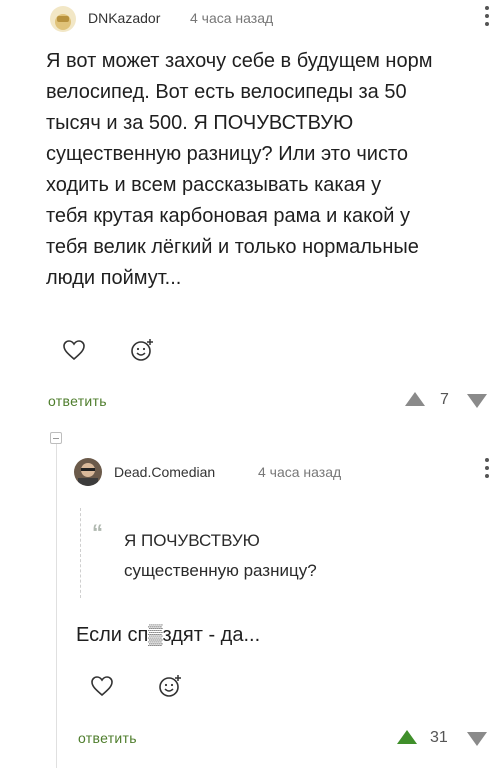 Image resolution: width=500 pixels, height=768 pixels. Describe the element at coordinates (97, 532) in the screenshot. I see `quote-icon: “` at that location.